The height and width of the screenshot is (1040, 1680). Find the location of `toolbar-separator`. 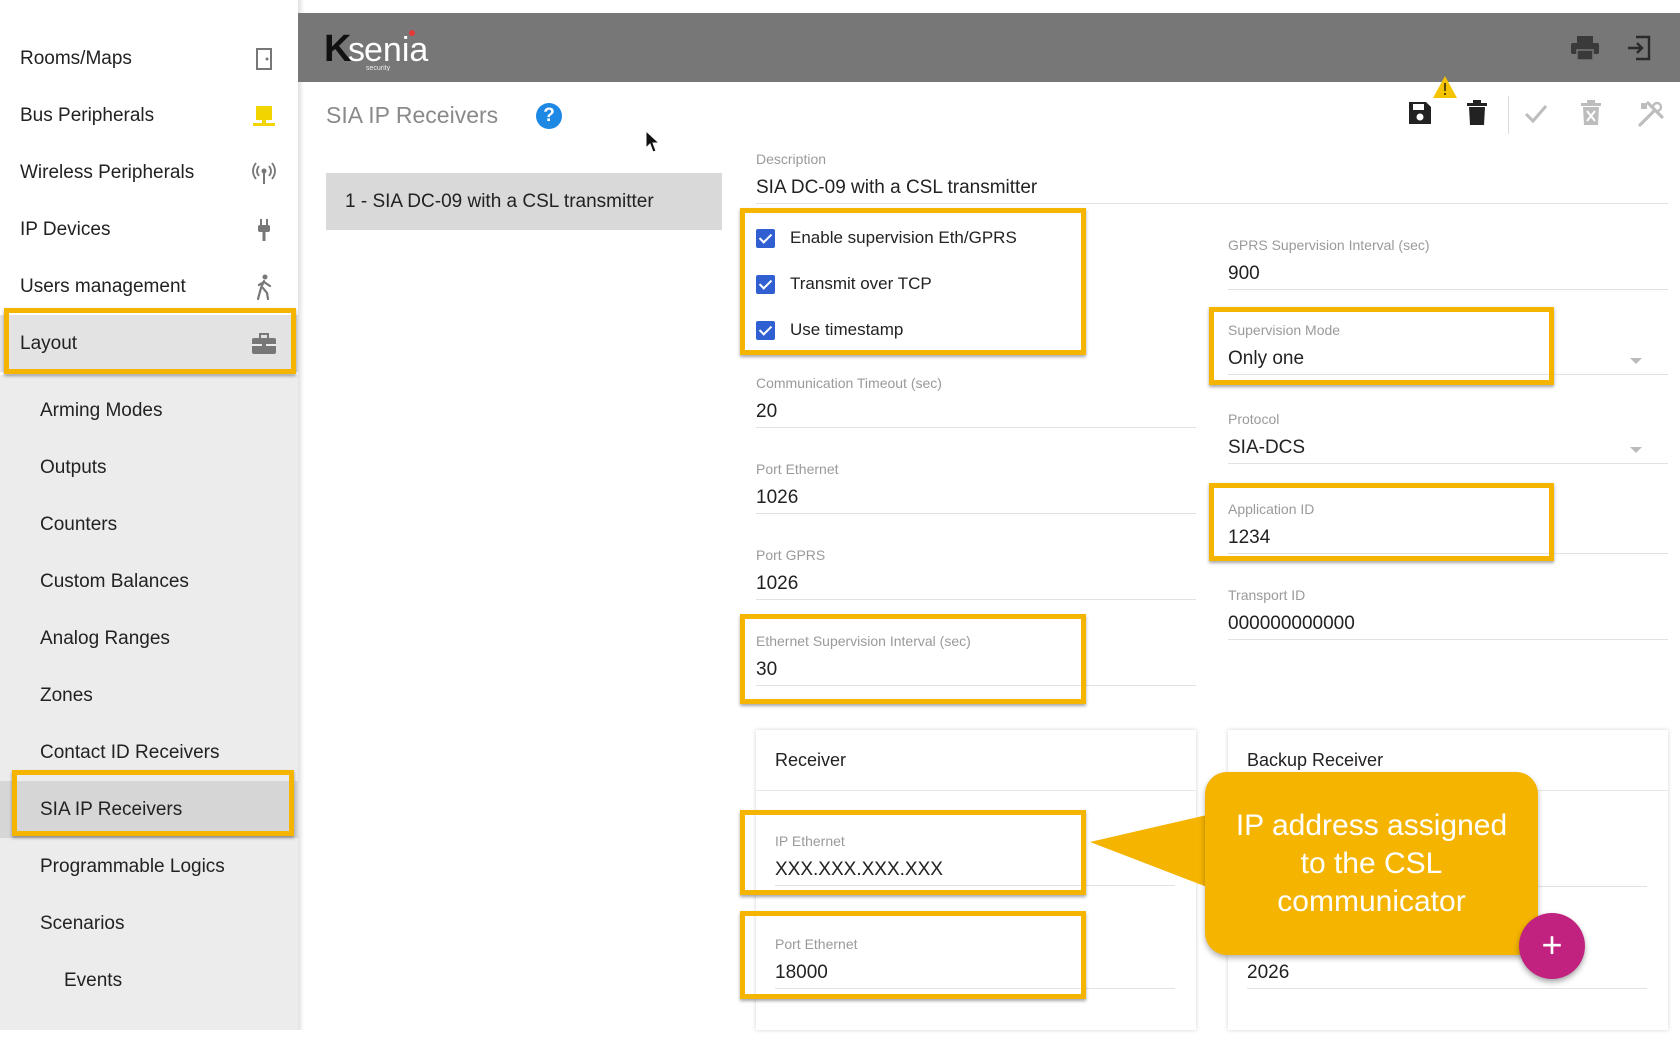

toolbar-separator is located at coordinates (1508, 115).